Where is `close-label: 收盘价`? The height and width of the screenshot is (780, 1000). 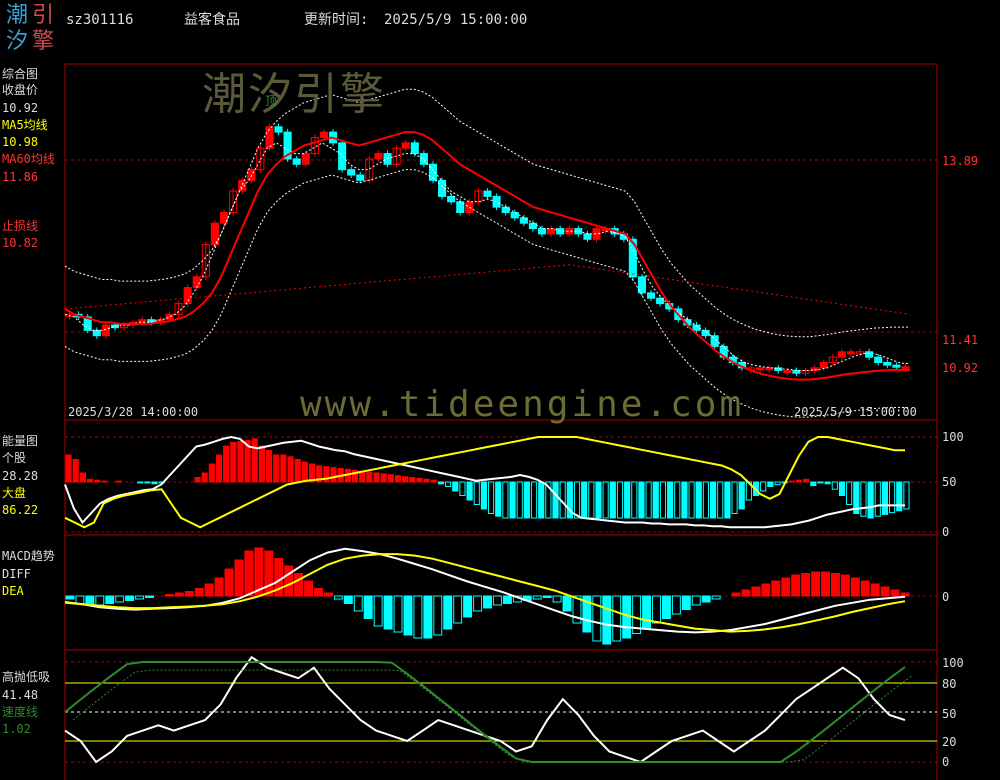
close-label: 收盘价 is located at coordinates (20, 90).